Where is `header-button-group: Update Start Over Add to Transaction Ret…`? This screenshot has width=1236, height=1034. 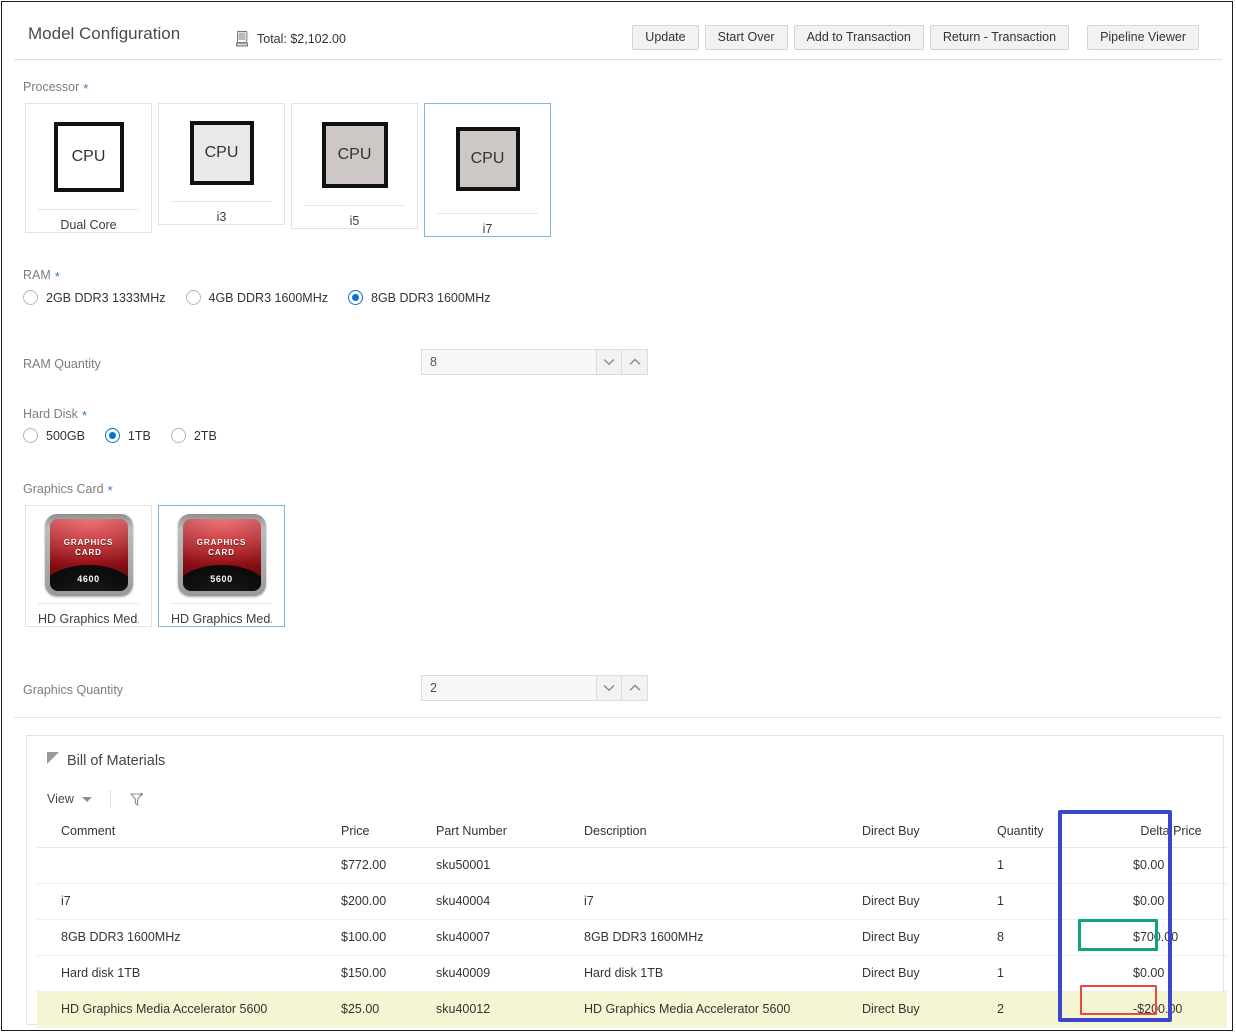 header-button-group: Update Start Over Add to Transaction Ret… is located at coordinates (915, 37).